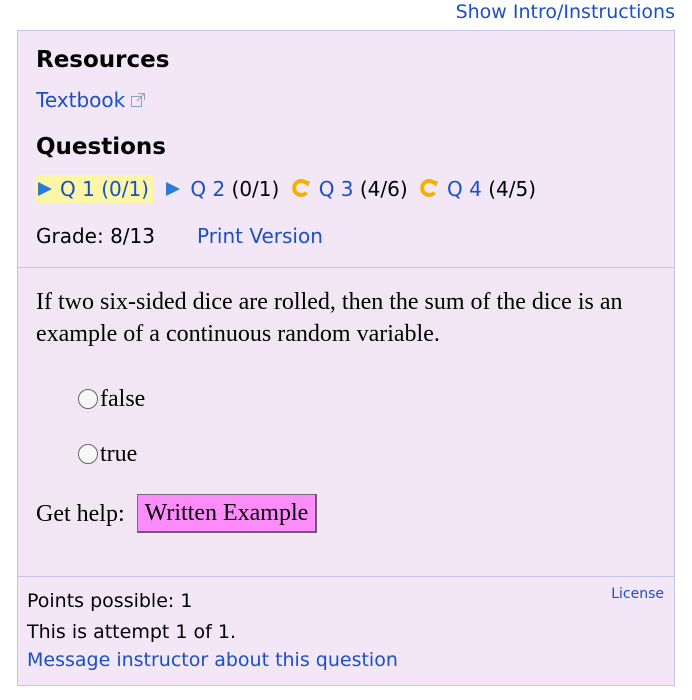 The image size is (692, 700). I want to click on get-help-row: Get help: Written Example, so click(177, 513).